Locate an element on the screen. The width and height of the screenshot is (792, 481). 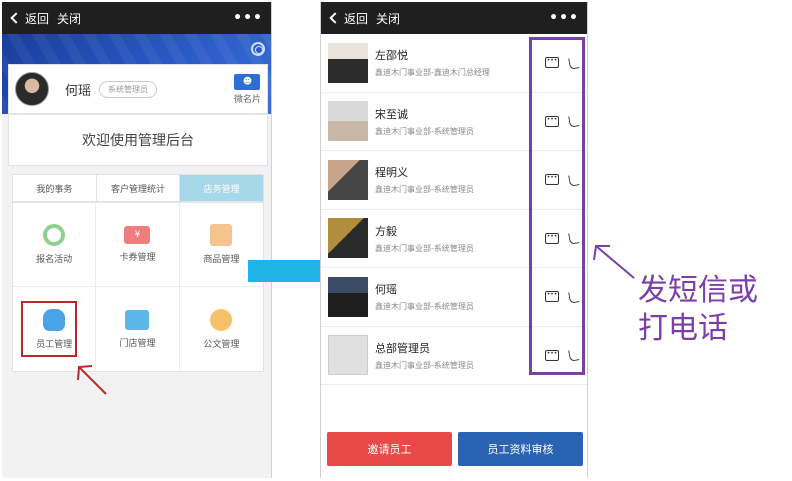
annotation-text: 发短信或 打电话 is located at coordinates (713, 310).